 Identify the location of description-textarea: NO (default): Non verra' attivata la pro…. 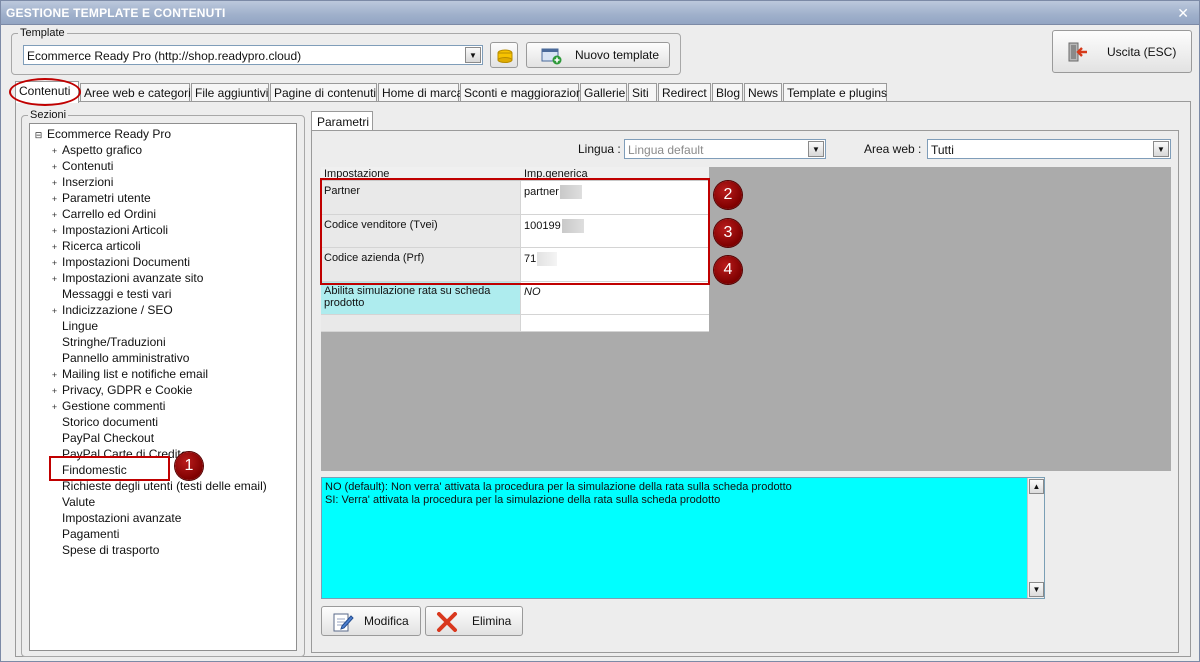
(683, 538).